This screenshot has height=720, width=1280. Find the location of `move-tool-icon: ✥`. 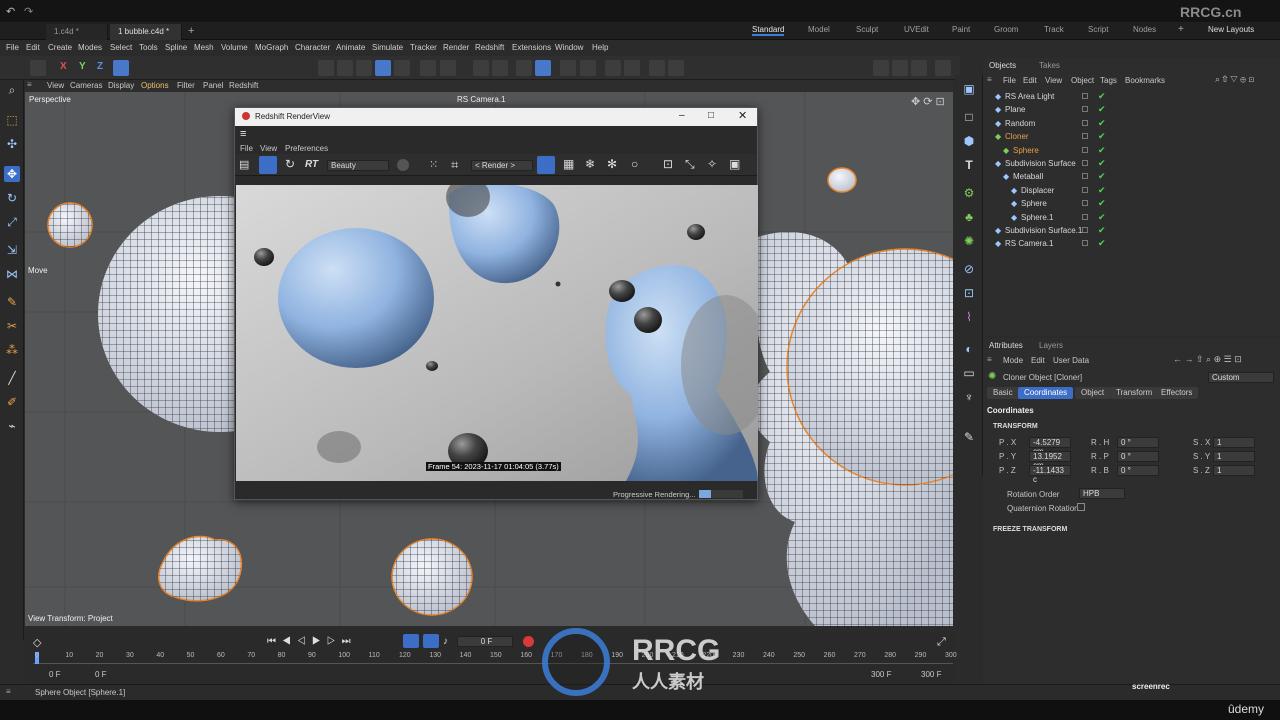

move-tool-icon: ✥ is located at coordinates (12, 174).